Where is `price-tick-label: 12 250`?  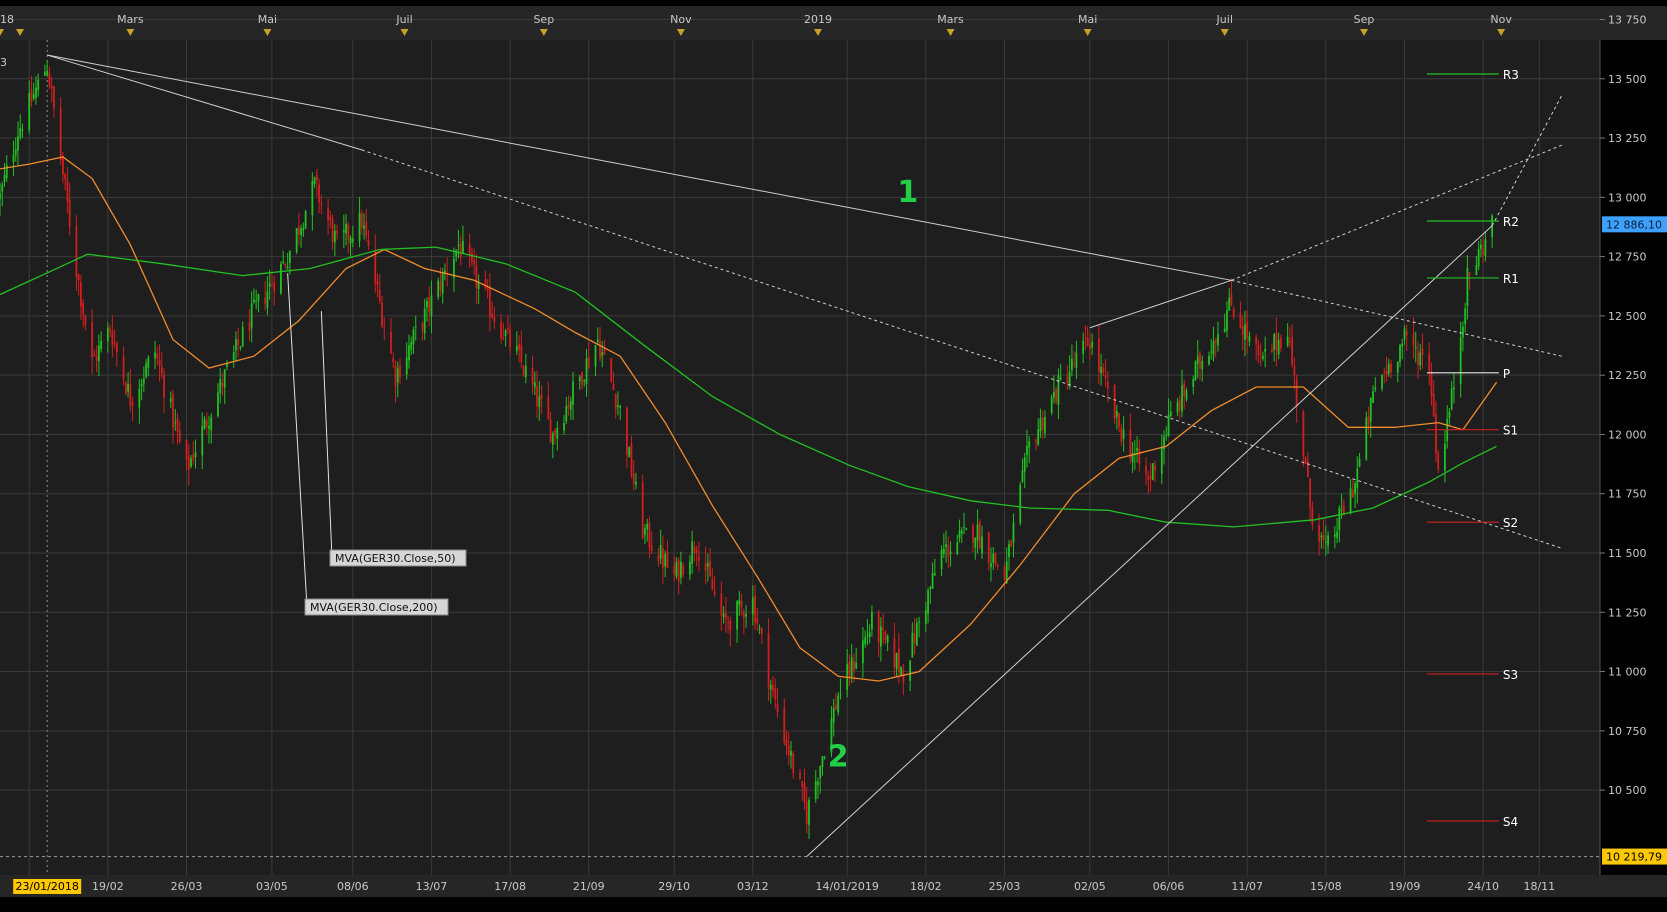 price-tick-label: 12 250 is located at coordinates (1627, 375).